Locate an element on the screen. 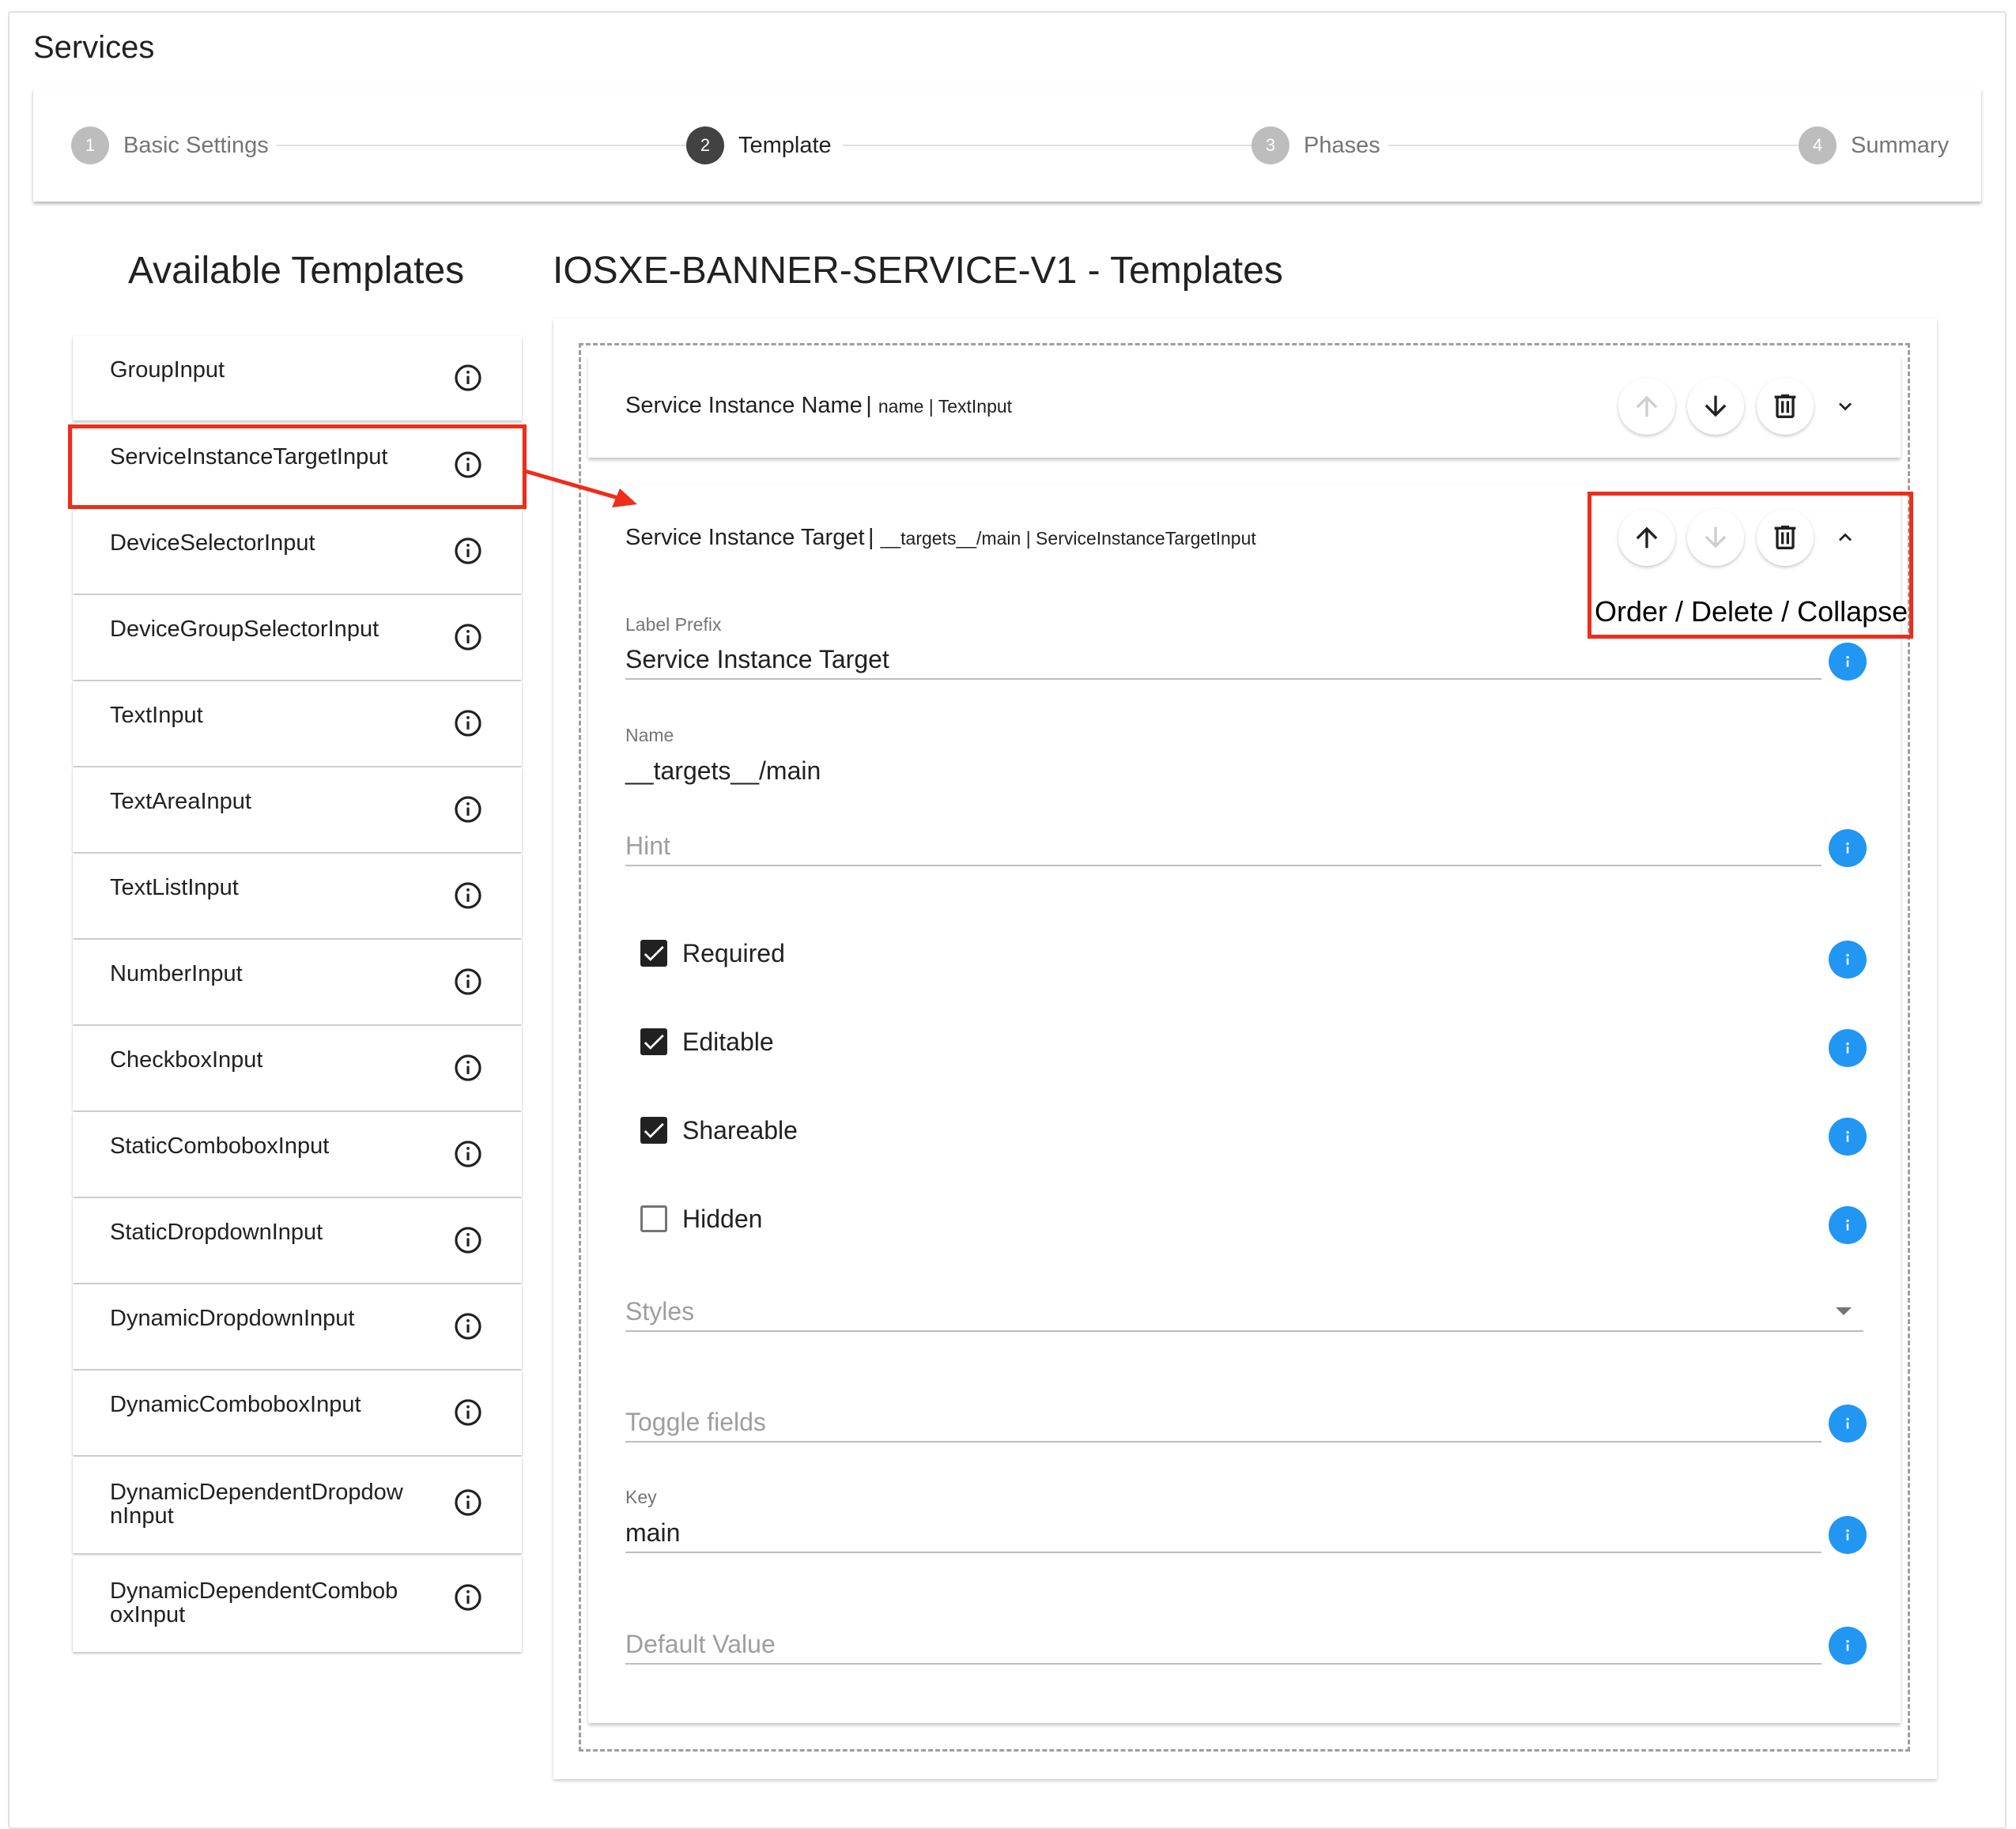 This screenshot has width=2016, height=1829. template-item: CheckboxInput is located at coordinates (297, 1068).